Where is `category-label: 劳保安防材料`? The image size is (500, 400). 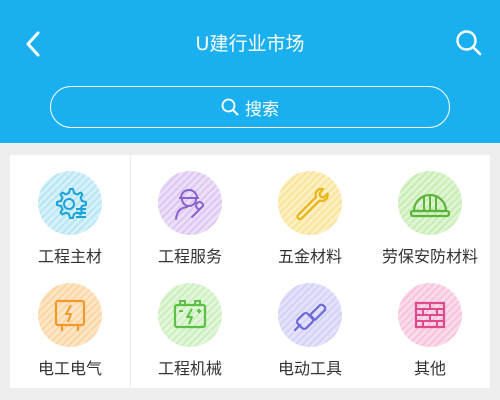 category-label: 劳保安防材料 is located at coordinates (429, 256).